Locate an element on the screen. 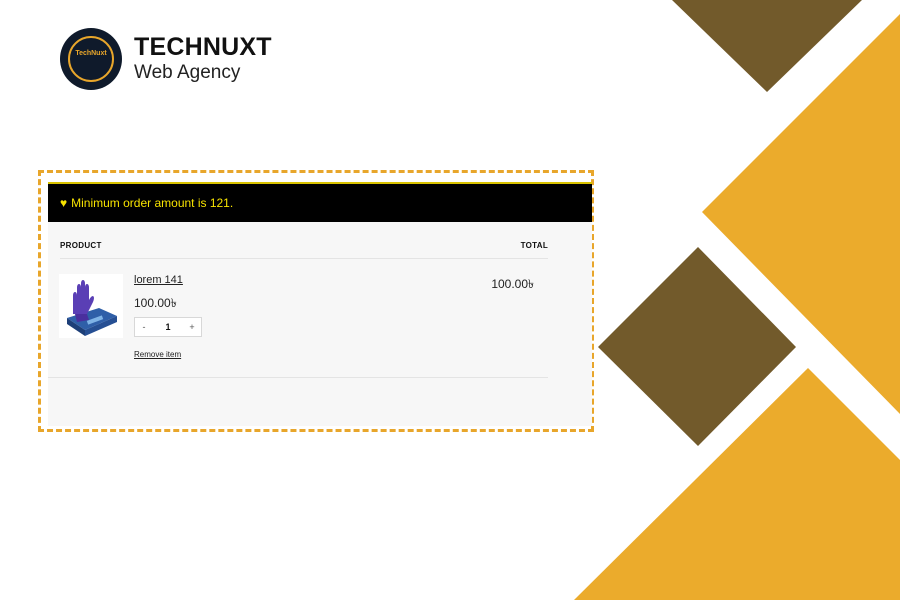 The height and width of the screenshot is (600, 900). brand-tagline: Web Agency is located at coordinates (187, 72).